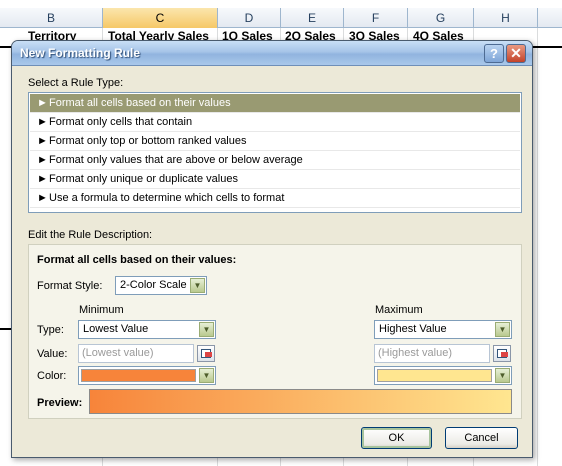 The width and height of the screenshot is (562, 466). I want to click on rule-type-label: Format only top or bottom ranked values, so click(148, 141).